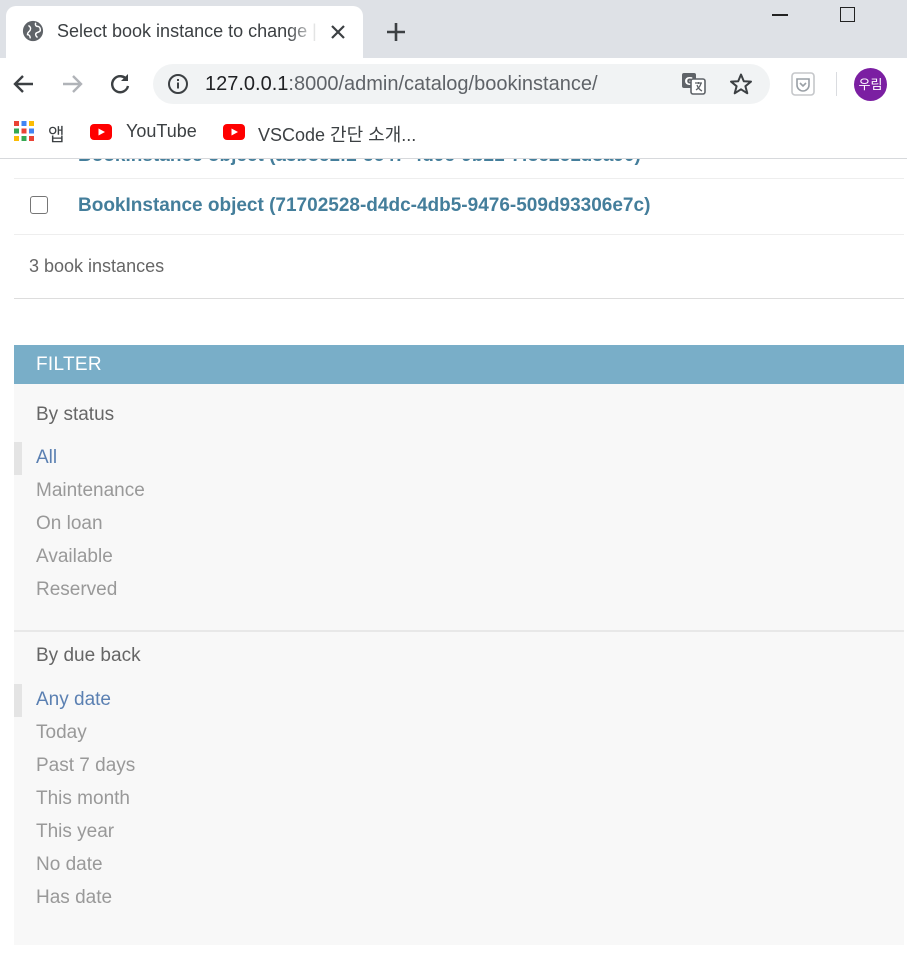 The image size is (907, 960). I want to click on url-path: :8000/admin/catalog/bookinstance/, so click(443, 84).